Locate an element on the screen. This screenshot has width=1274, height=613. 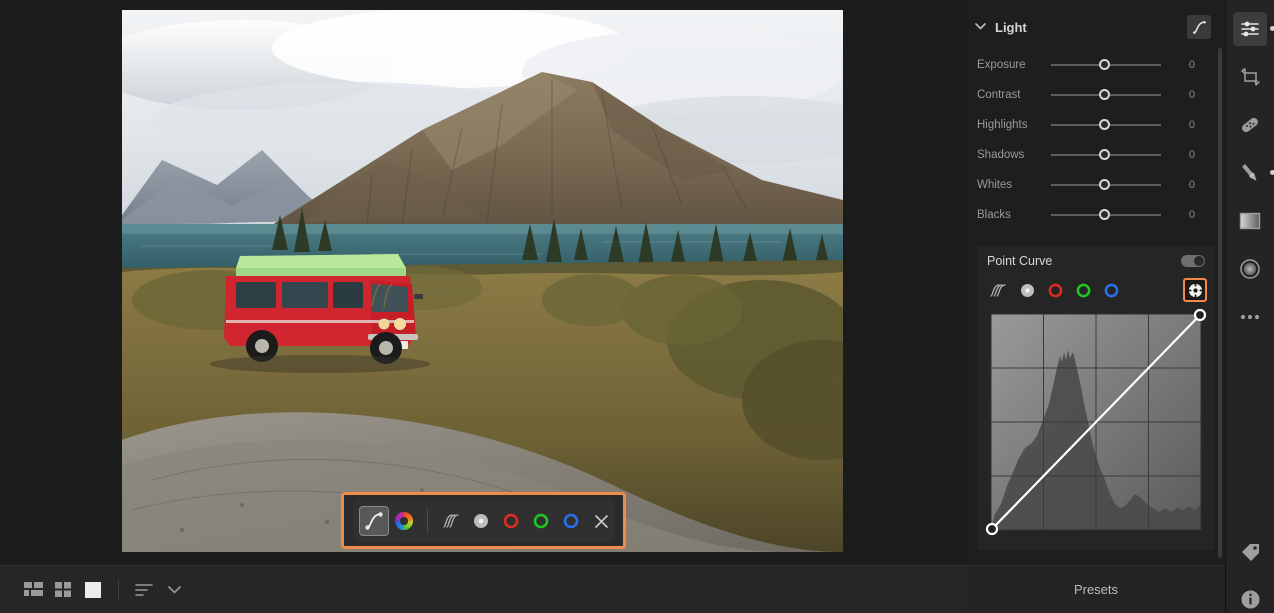
blue-channel-tool is located at coordinates (571, 521).